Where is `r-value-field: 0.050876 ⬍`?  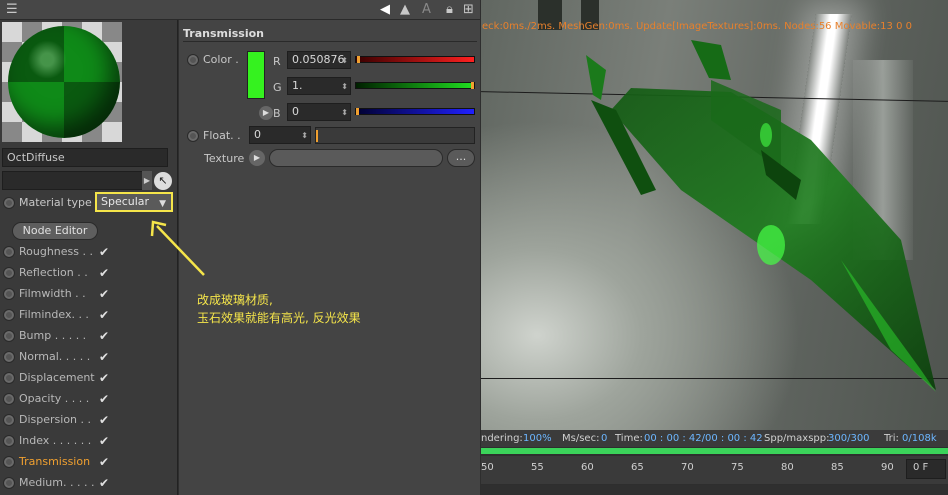 r-value-field: 0.050876 ⬍ is located at coordinates (319, 60).